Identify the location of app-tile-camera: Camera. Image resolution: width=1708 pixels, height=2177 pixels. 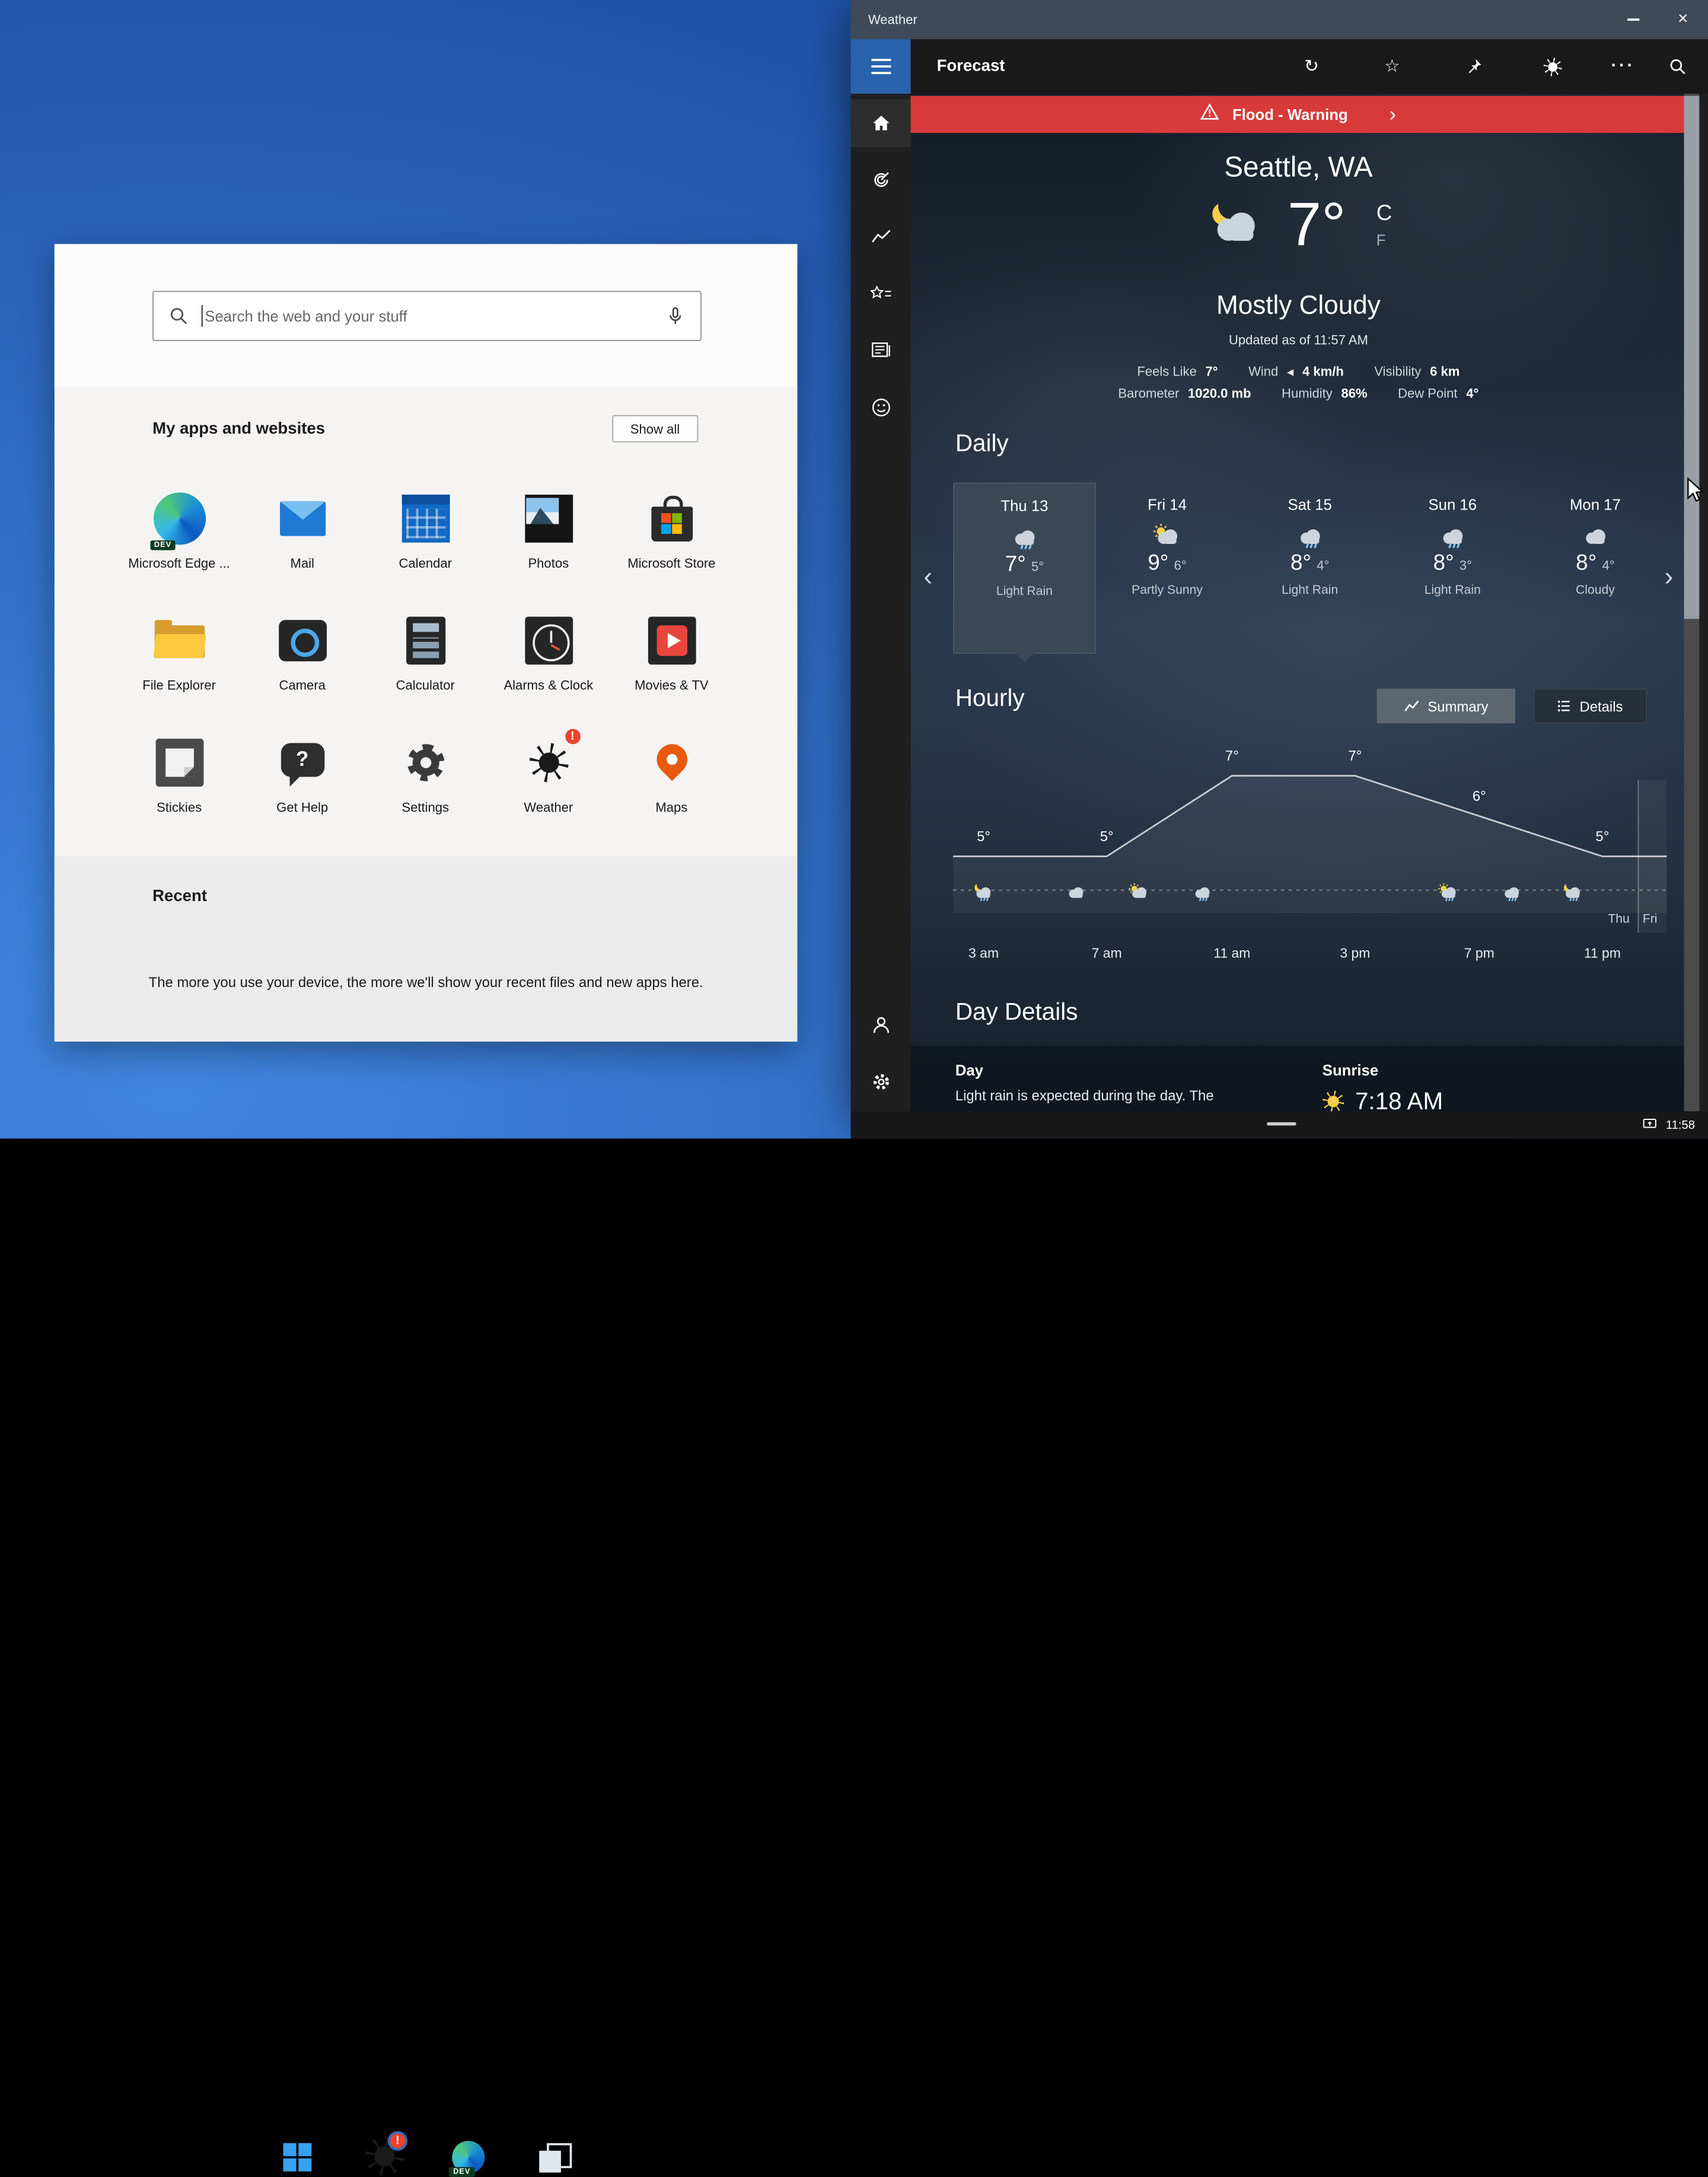
(302, 671).